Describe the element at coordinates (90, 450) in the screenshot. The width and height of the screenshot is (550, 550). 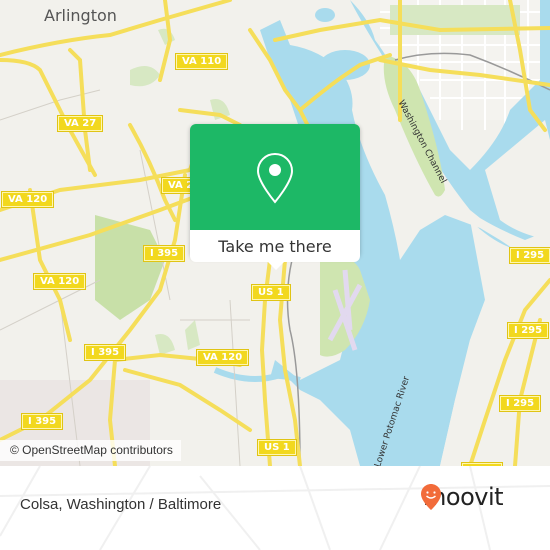
I see `map-attribution: © OpenStreetMap contributors` at that location.